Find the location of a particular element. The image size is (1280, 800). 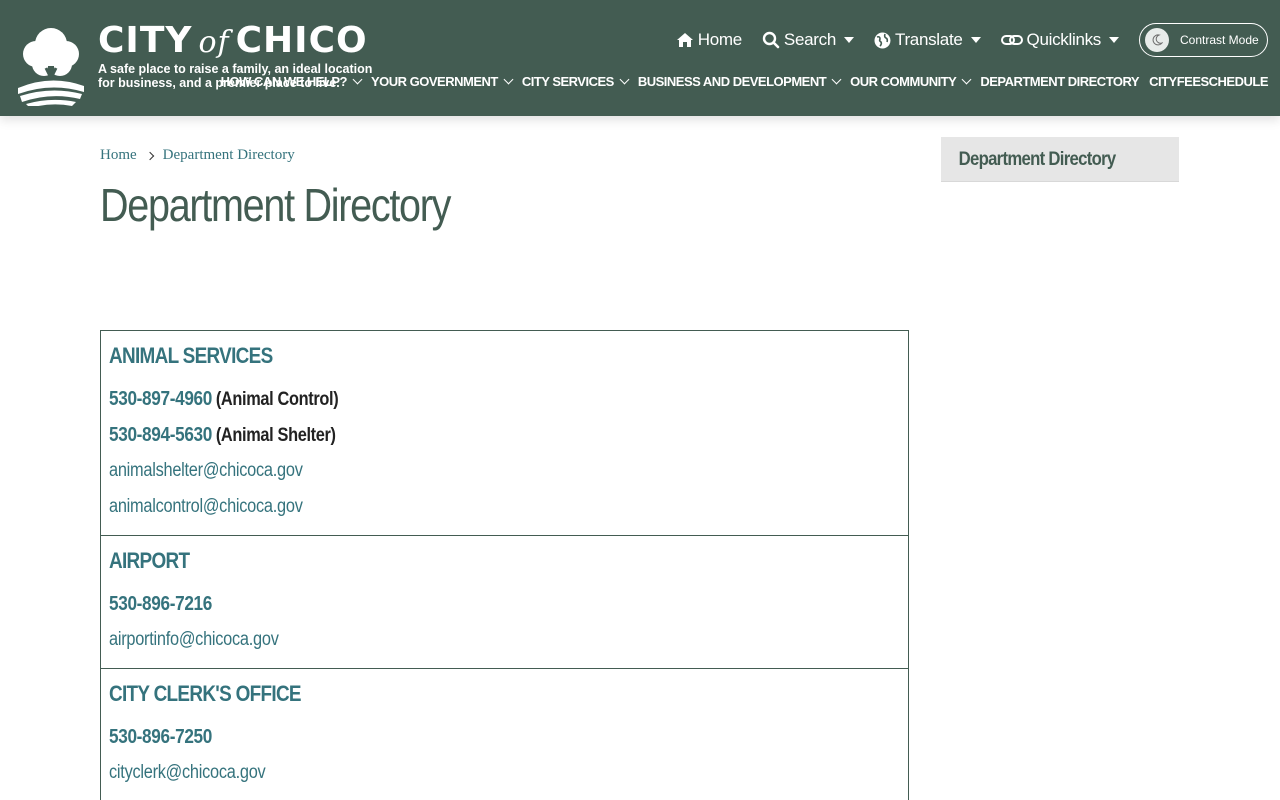

toggle-knob is located at coordinates (1157, 40).